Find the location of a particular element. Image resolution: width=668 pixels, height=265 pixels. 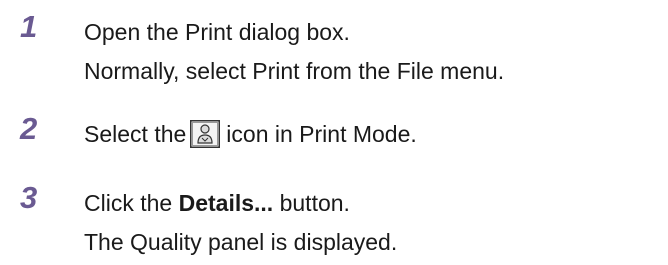

step-text: Select the icon in Print Mode. is located at coordinates (250, 134).